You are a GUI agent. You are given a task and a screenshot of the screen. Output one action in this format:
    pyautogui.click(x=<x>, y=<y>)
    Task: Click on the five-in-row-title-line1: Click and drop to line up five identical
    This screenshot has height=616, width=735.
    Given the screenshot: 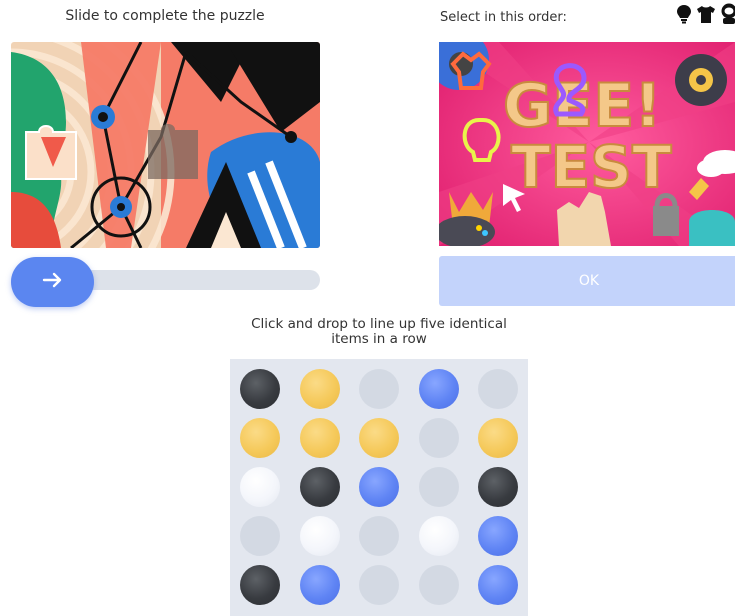 What is the action you would take?
    pyautogui.click(x=379, y=324)
    